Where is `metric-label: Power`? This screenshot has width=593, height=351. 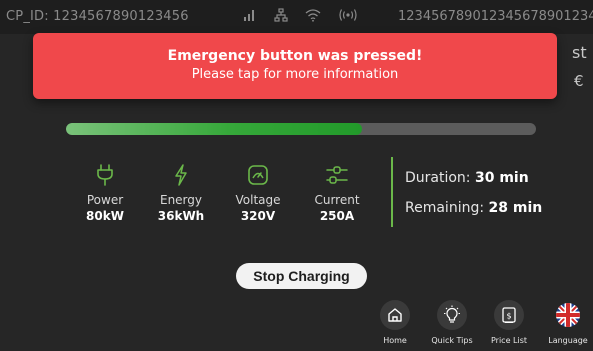
metric-label: Power is located at coordinates (105, 200).